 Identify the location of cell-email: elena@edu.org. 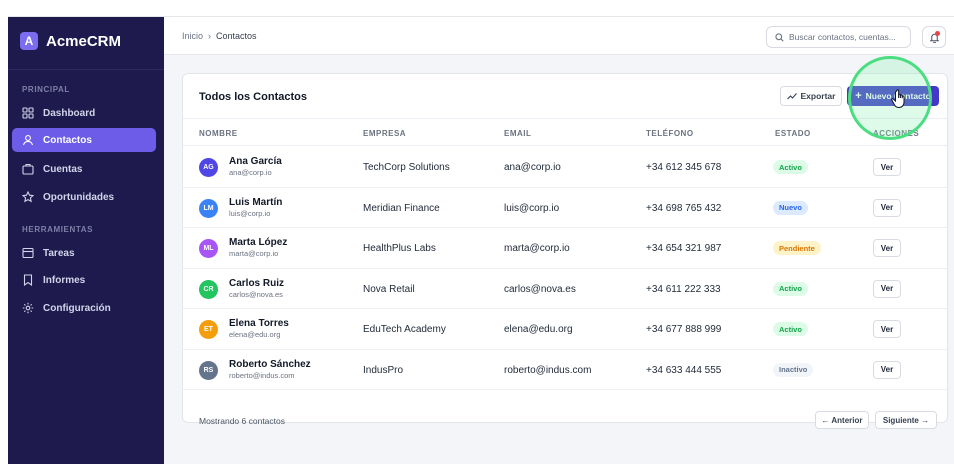
(538, 329).